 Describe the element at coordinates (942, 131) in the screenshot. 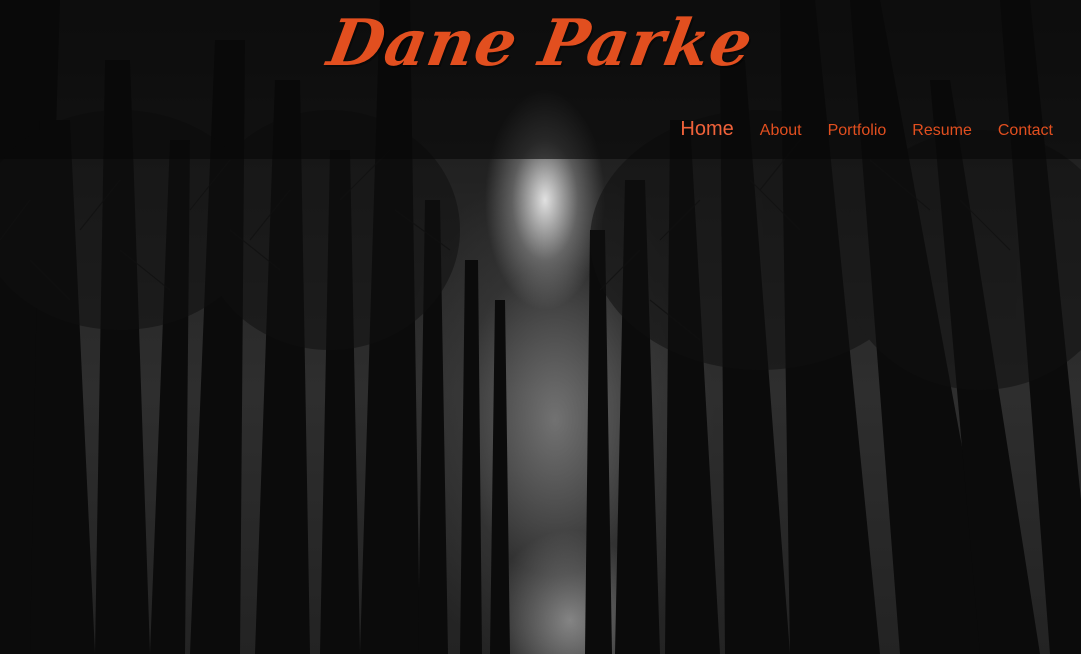

I see `nav-item-resume: Resume` at that location.